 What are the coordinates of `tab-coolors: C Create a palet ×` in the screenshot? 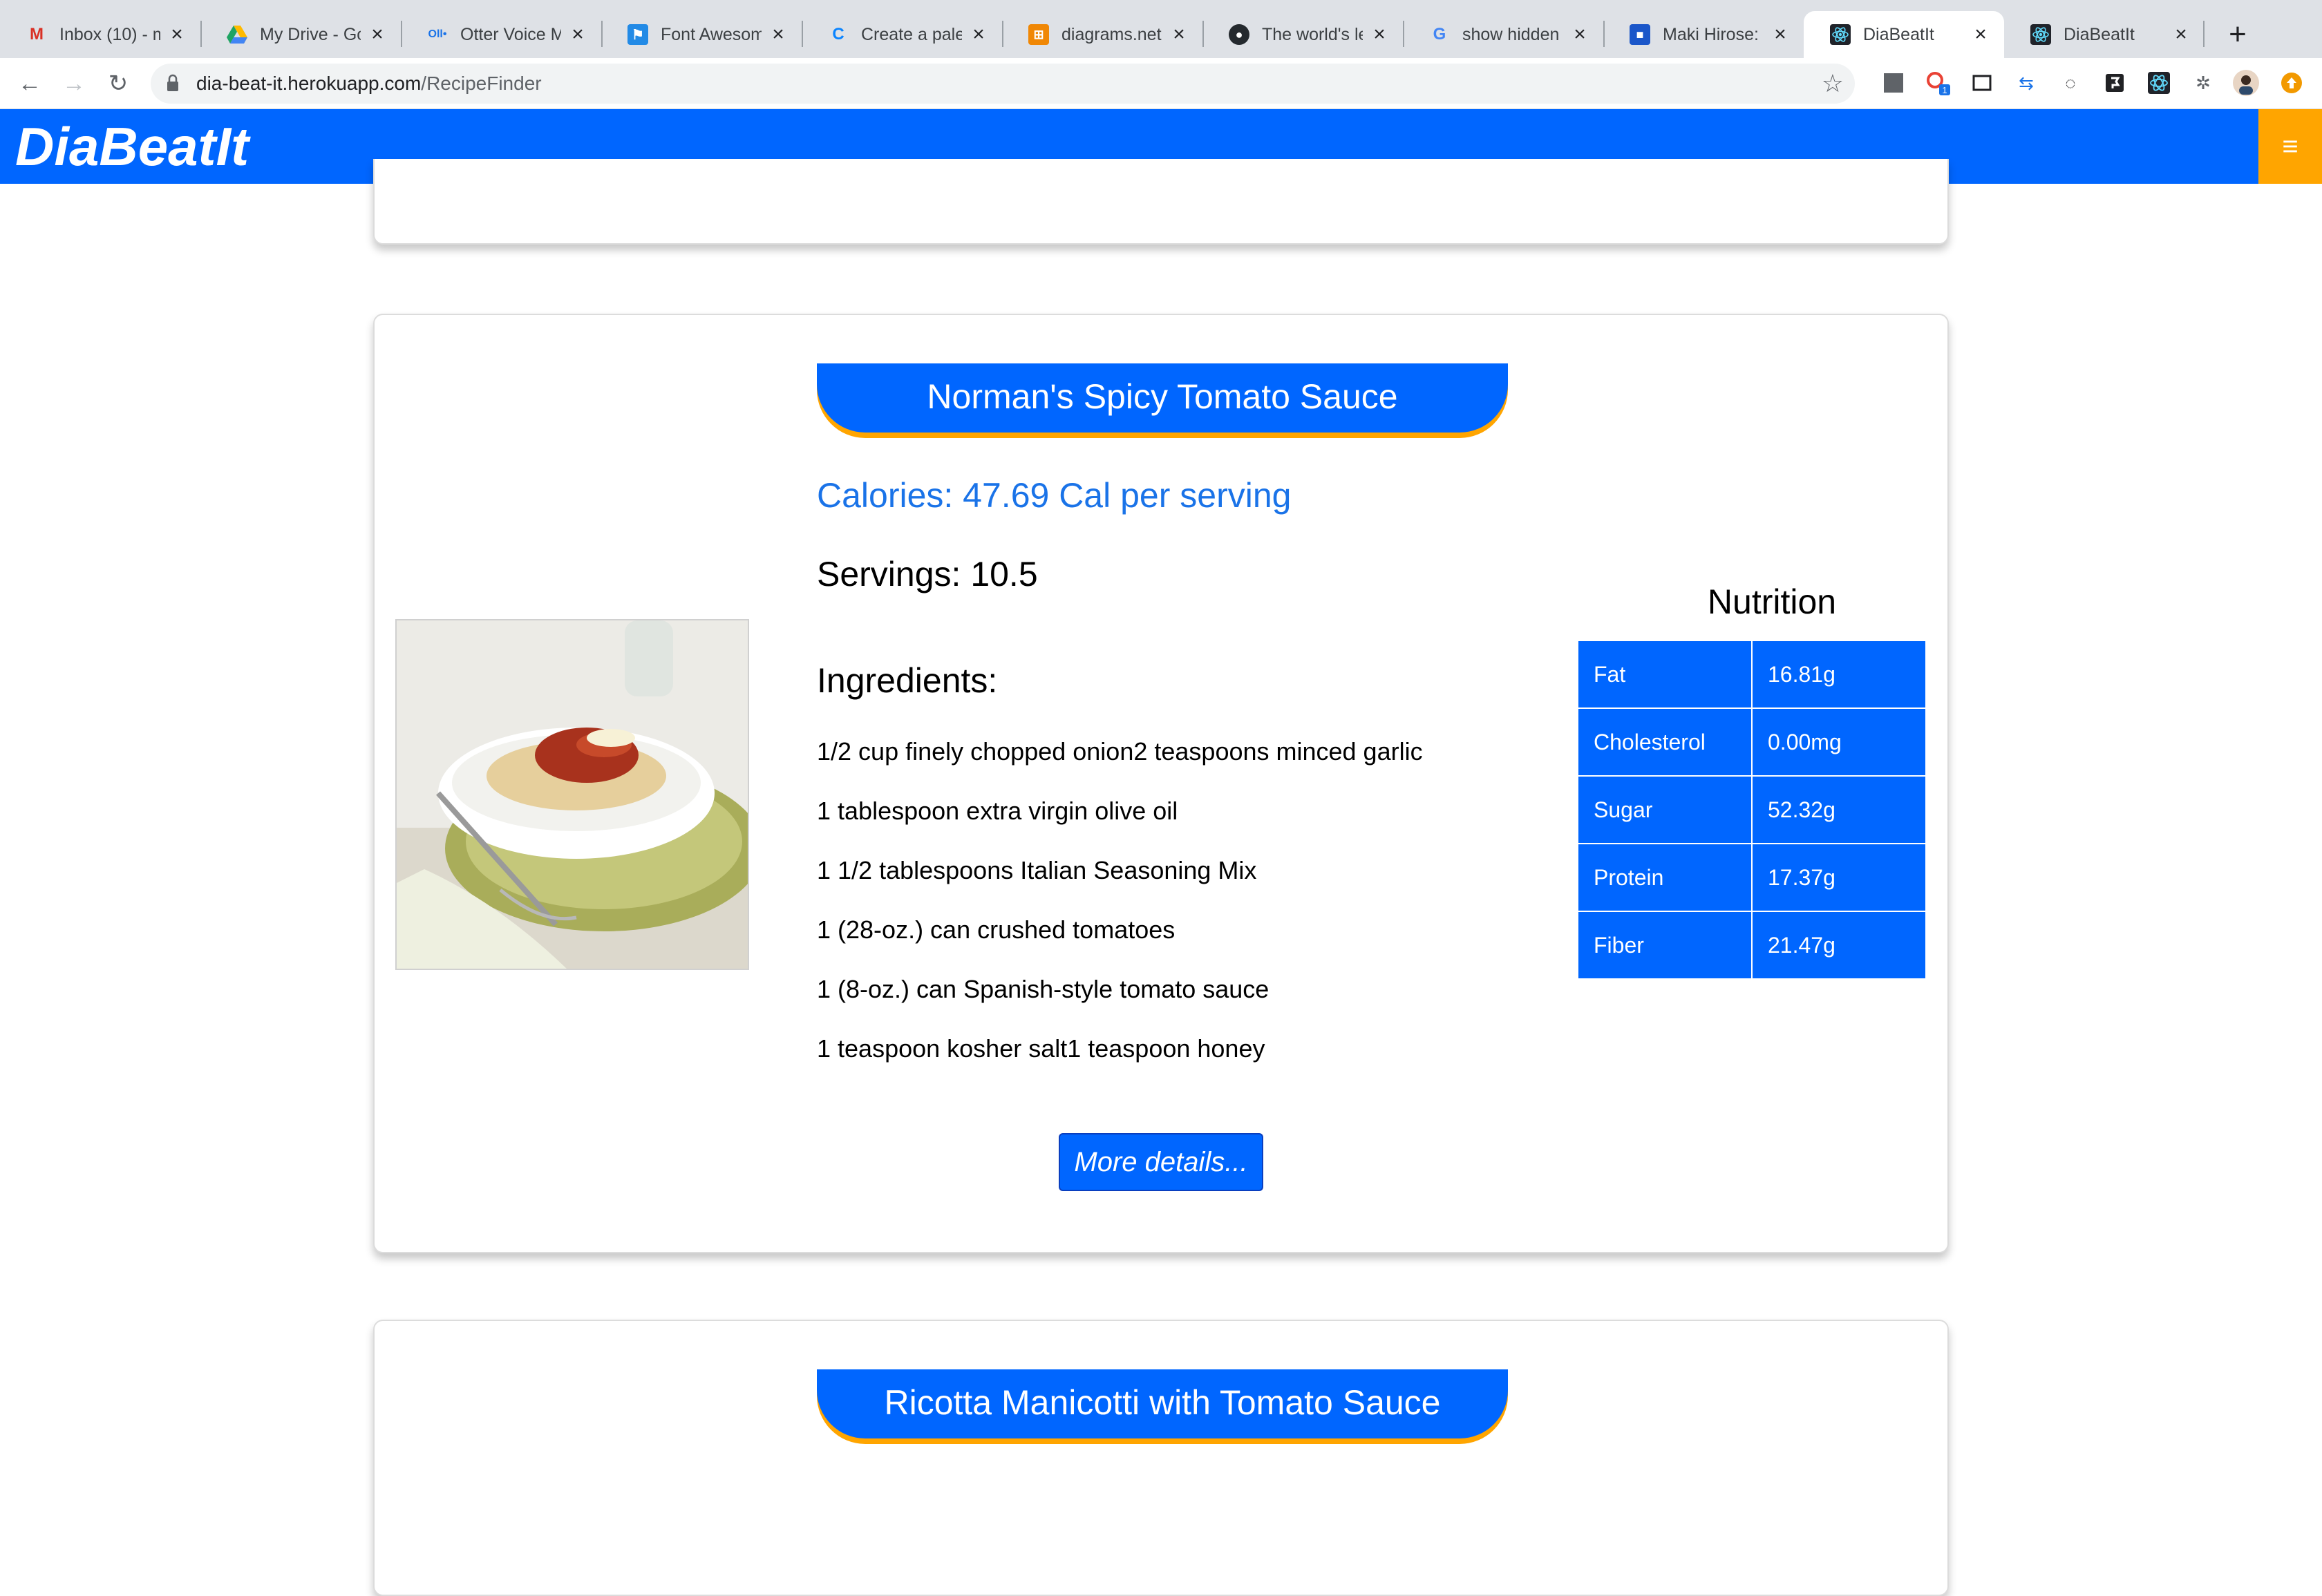 It's located at (902, 35).